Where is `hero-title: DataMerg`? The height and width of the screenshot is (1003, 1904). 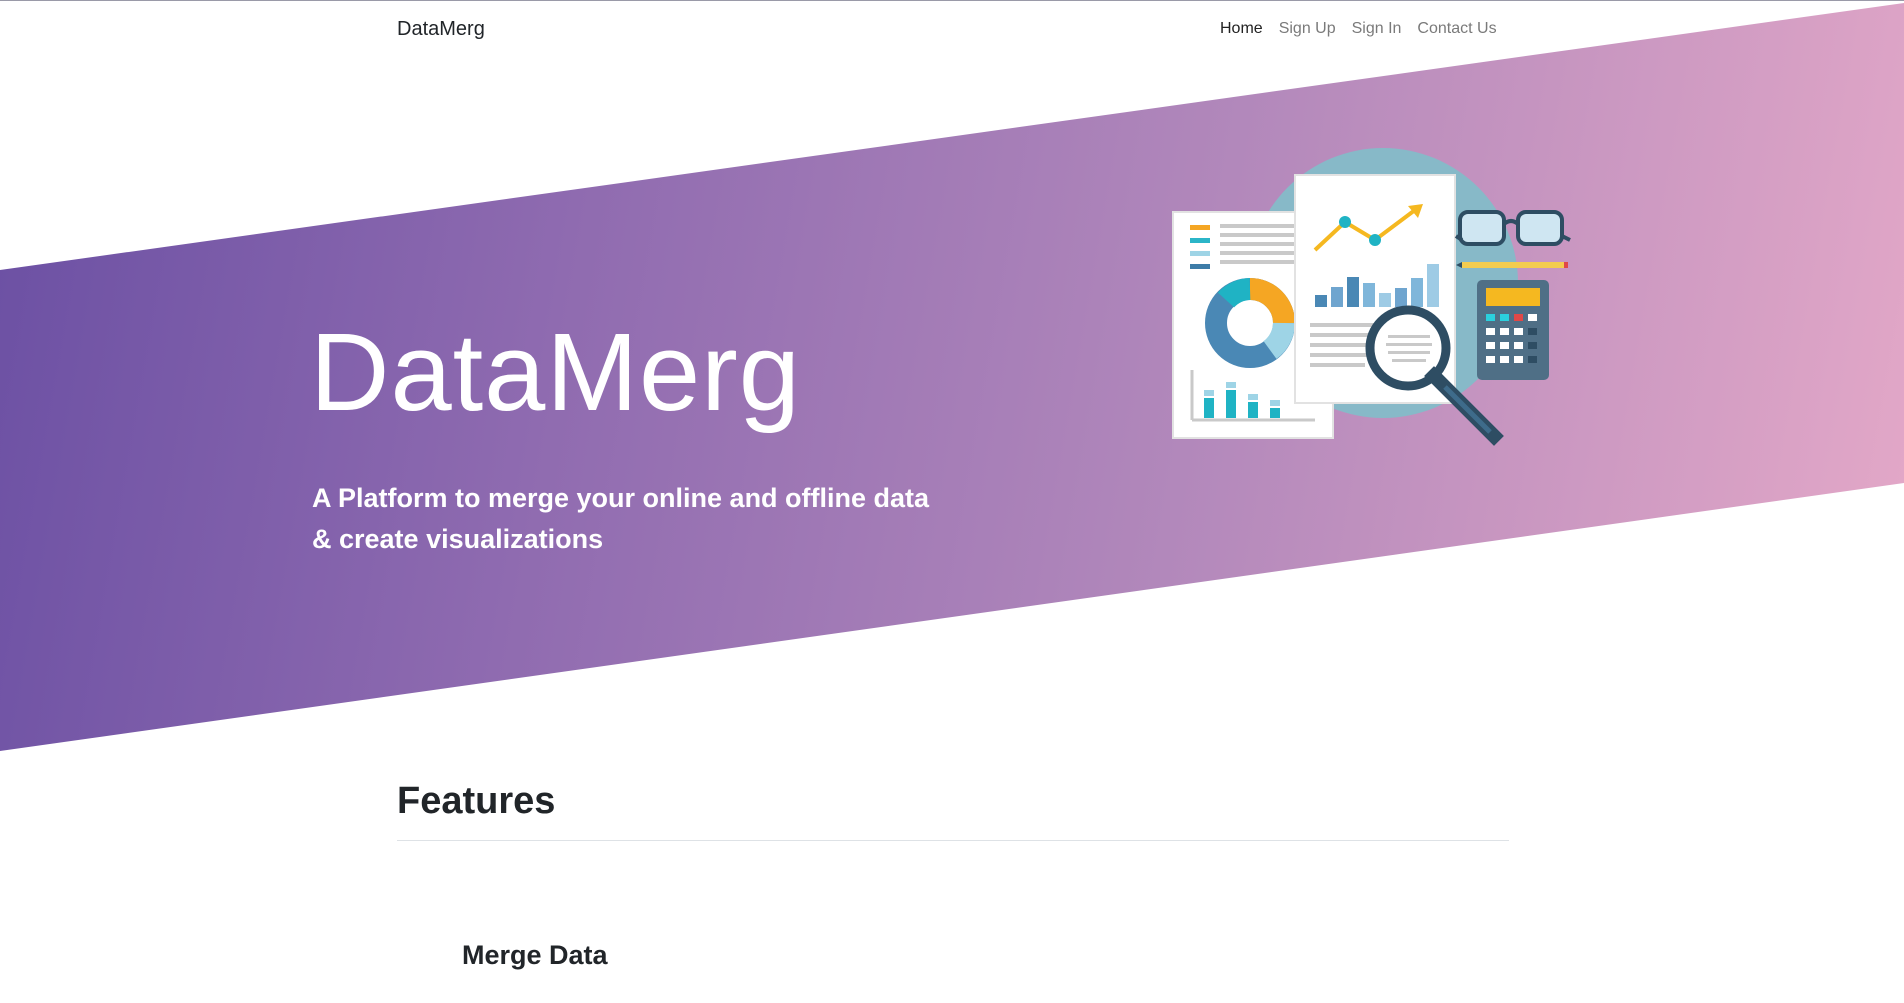 hero-title: DataMerg is located at coordinates (555, 372).